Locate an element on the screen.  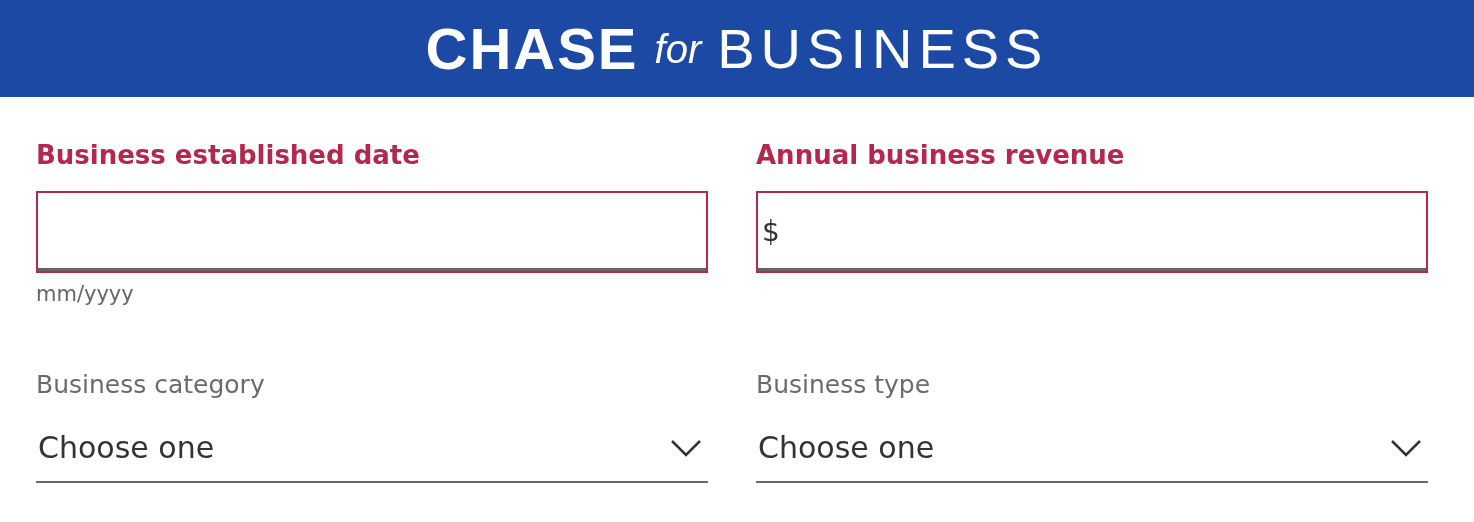
field-label: Business established date is located at coordinates (228, 155).